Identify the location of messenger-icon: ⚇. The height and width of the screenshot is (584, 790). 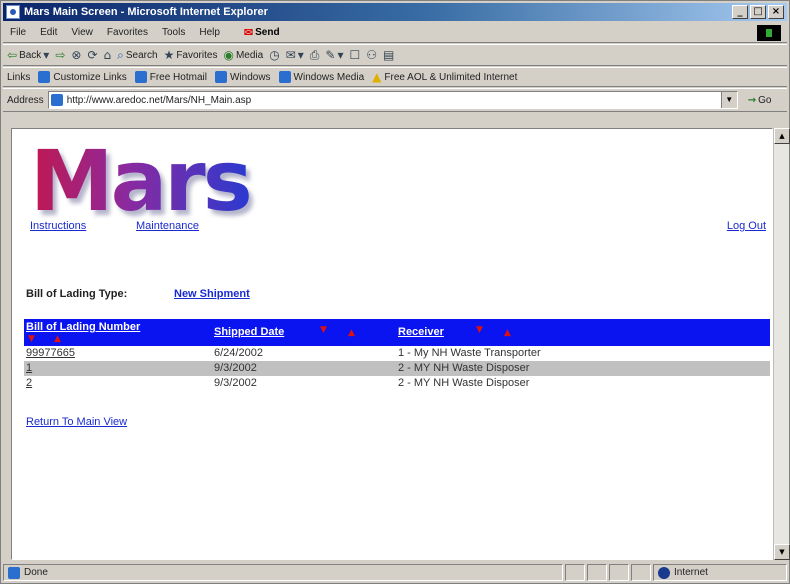
(371, 55).